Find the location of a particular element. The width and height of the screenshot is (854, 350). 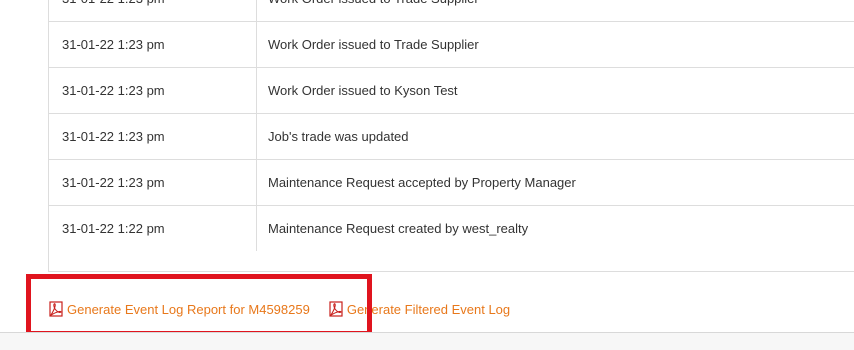

generate-event-log-report-label: Generate Event Log Report for M4598259 is located at coordinates (188, 309).